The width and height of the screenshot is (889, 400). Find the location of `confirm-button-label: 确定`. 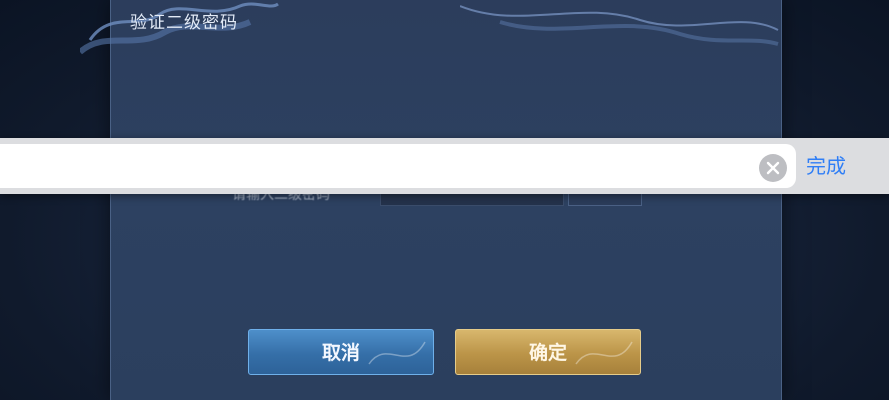

confirm-button-label: 确定 is located at coordinates (547, 353).